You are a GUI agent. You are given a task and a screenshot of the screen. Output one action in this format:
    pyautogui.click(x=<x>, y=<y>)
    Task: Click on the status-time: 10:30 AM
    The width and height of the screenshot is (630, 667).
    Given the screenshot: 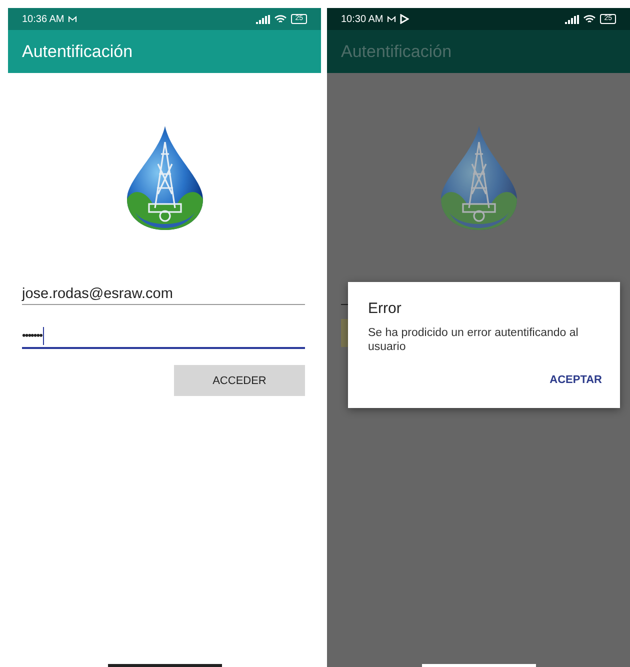 What is the action you would take?
    pyautogui.click(x=362, y=19)
    